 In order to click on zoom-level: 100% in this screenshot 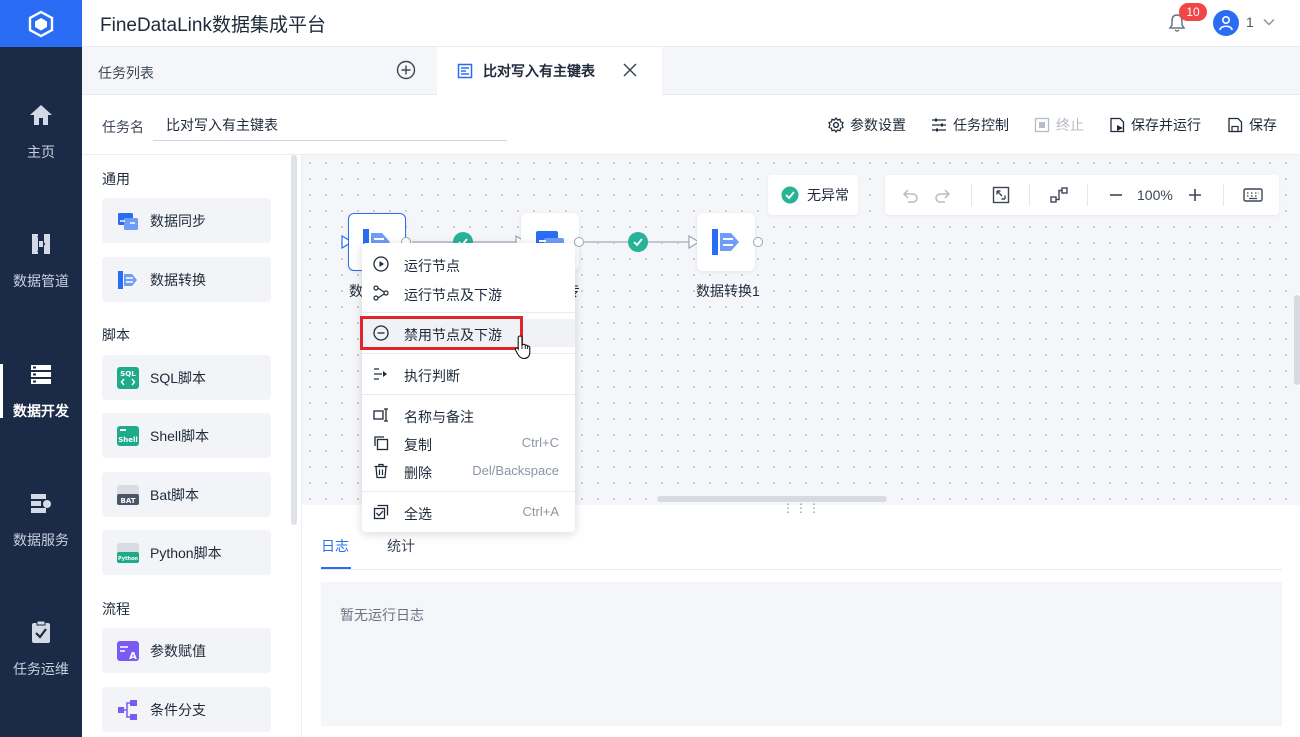, I will do `click(1155, 195)`.